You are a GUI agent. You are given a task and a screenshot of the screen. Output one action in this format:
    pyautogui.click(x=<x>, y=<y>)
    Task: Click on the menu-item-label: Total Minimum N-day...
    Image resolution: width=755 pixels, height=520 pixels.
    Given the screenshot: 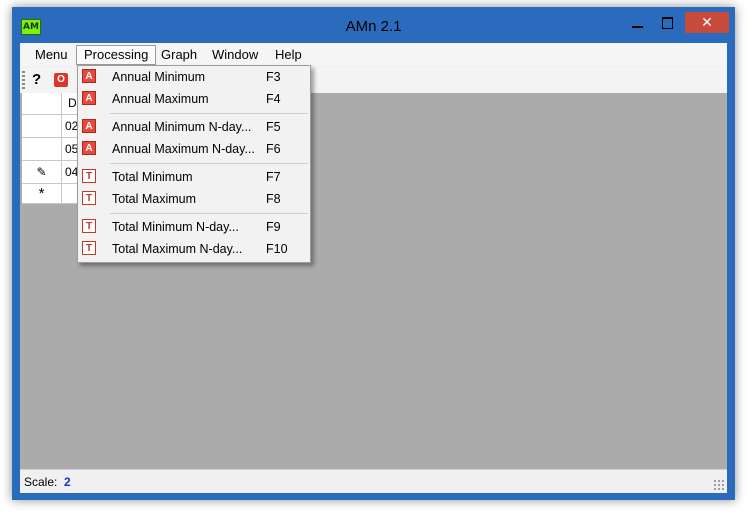 What is the action you would take?
    pyautogui.click(x=175, y=227)
    